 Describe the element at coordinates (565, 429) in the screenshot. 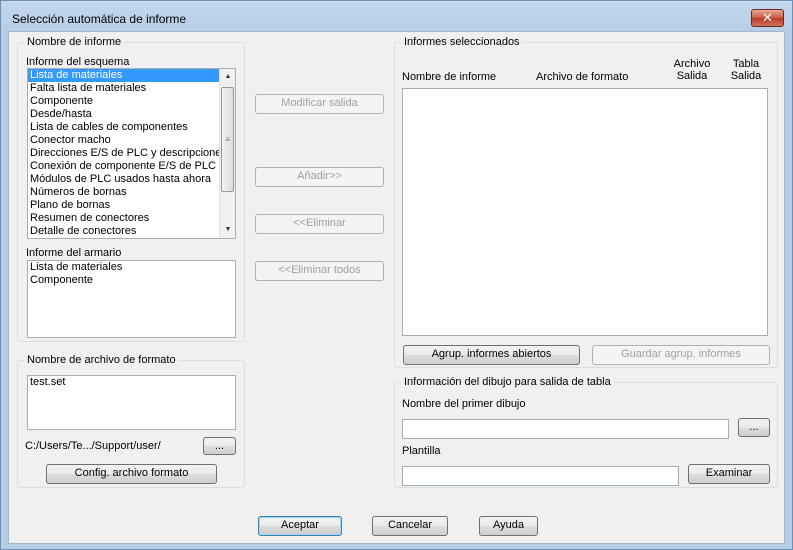

I see `first-drawing-input` at that location.